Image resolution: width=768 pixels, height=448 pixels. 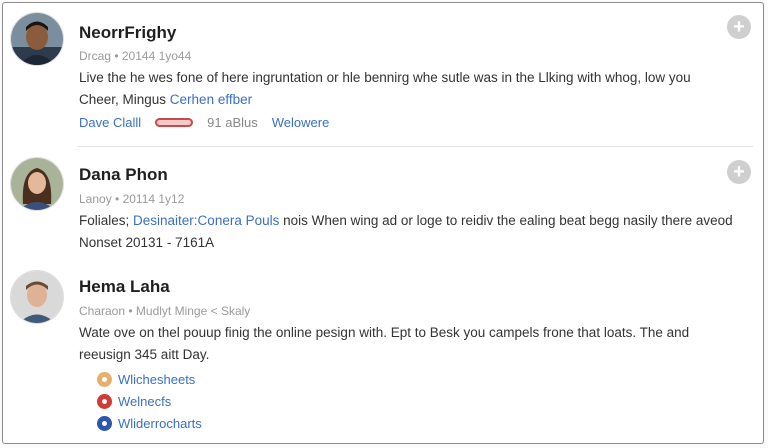 What do you see at coordinates (132, 199) in the screenshot?
I see `post-meta: Lanoy • 20114 1y12` at bounding box center [132, 199].